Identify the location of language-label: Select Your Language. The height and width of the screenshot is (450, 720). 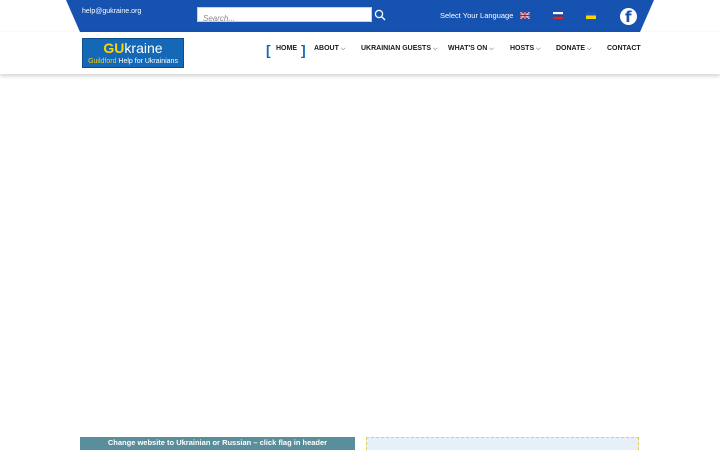
(477, 15).